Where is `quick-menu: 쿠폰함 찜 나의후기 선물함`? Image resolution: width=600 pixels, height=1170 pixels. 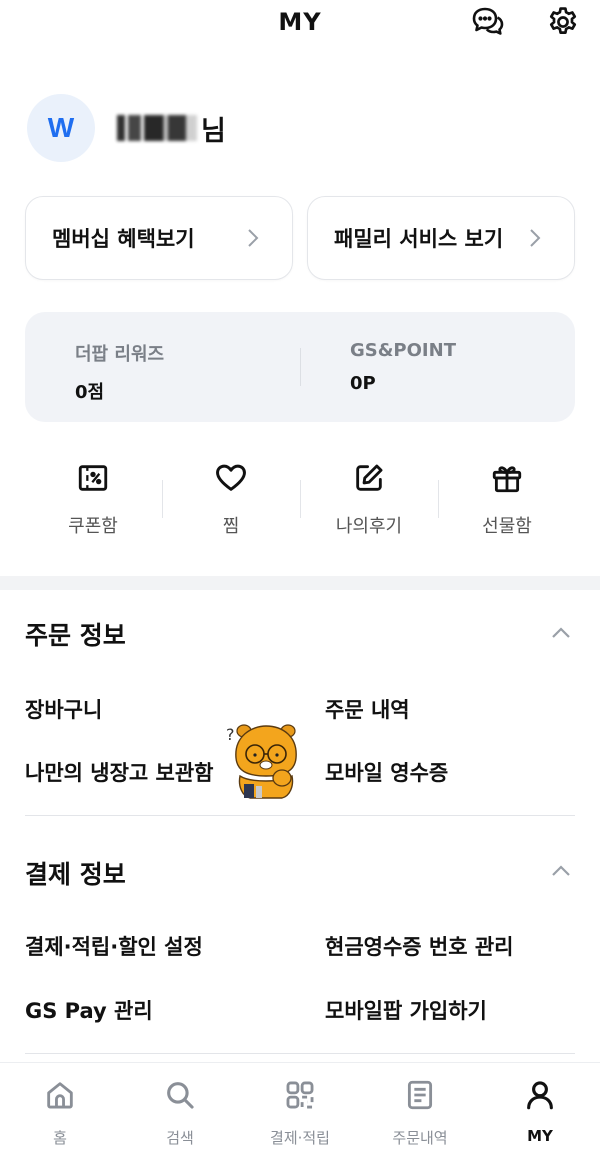 quick-menu: 쿠폰함 찜 나의후기 선물함 is located at coordinates (300, 503).